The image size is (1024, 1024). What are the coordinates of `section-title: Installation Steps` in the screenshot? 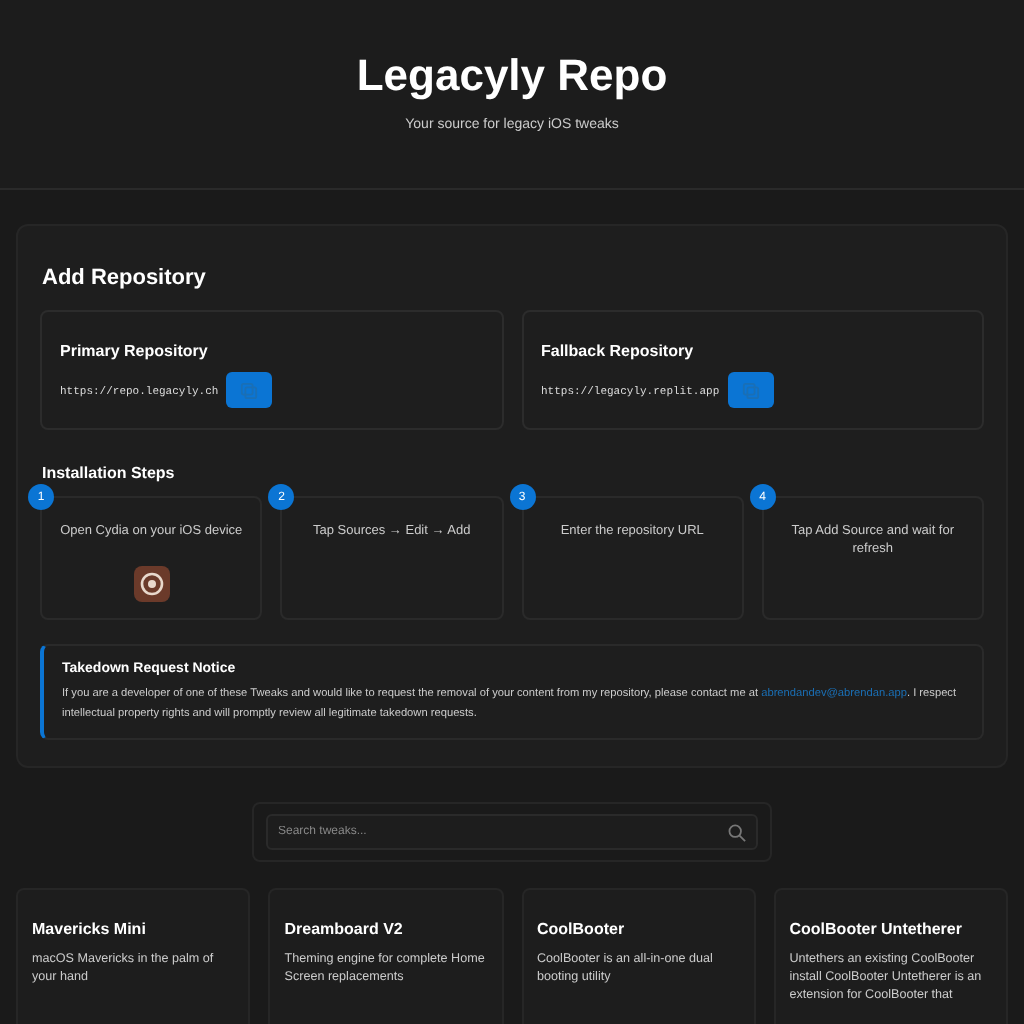 It's located at (109, 473).